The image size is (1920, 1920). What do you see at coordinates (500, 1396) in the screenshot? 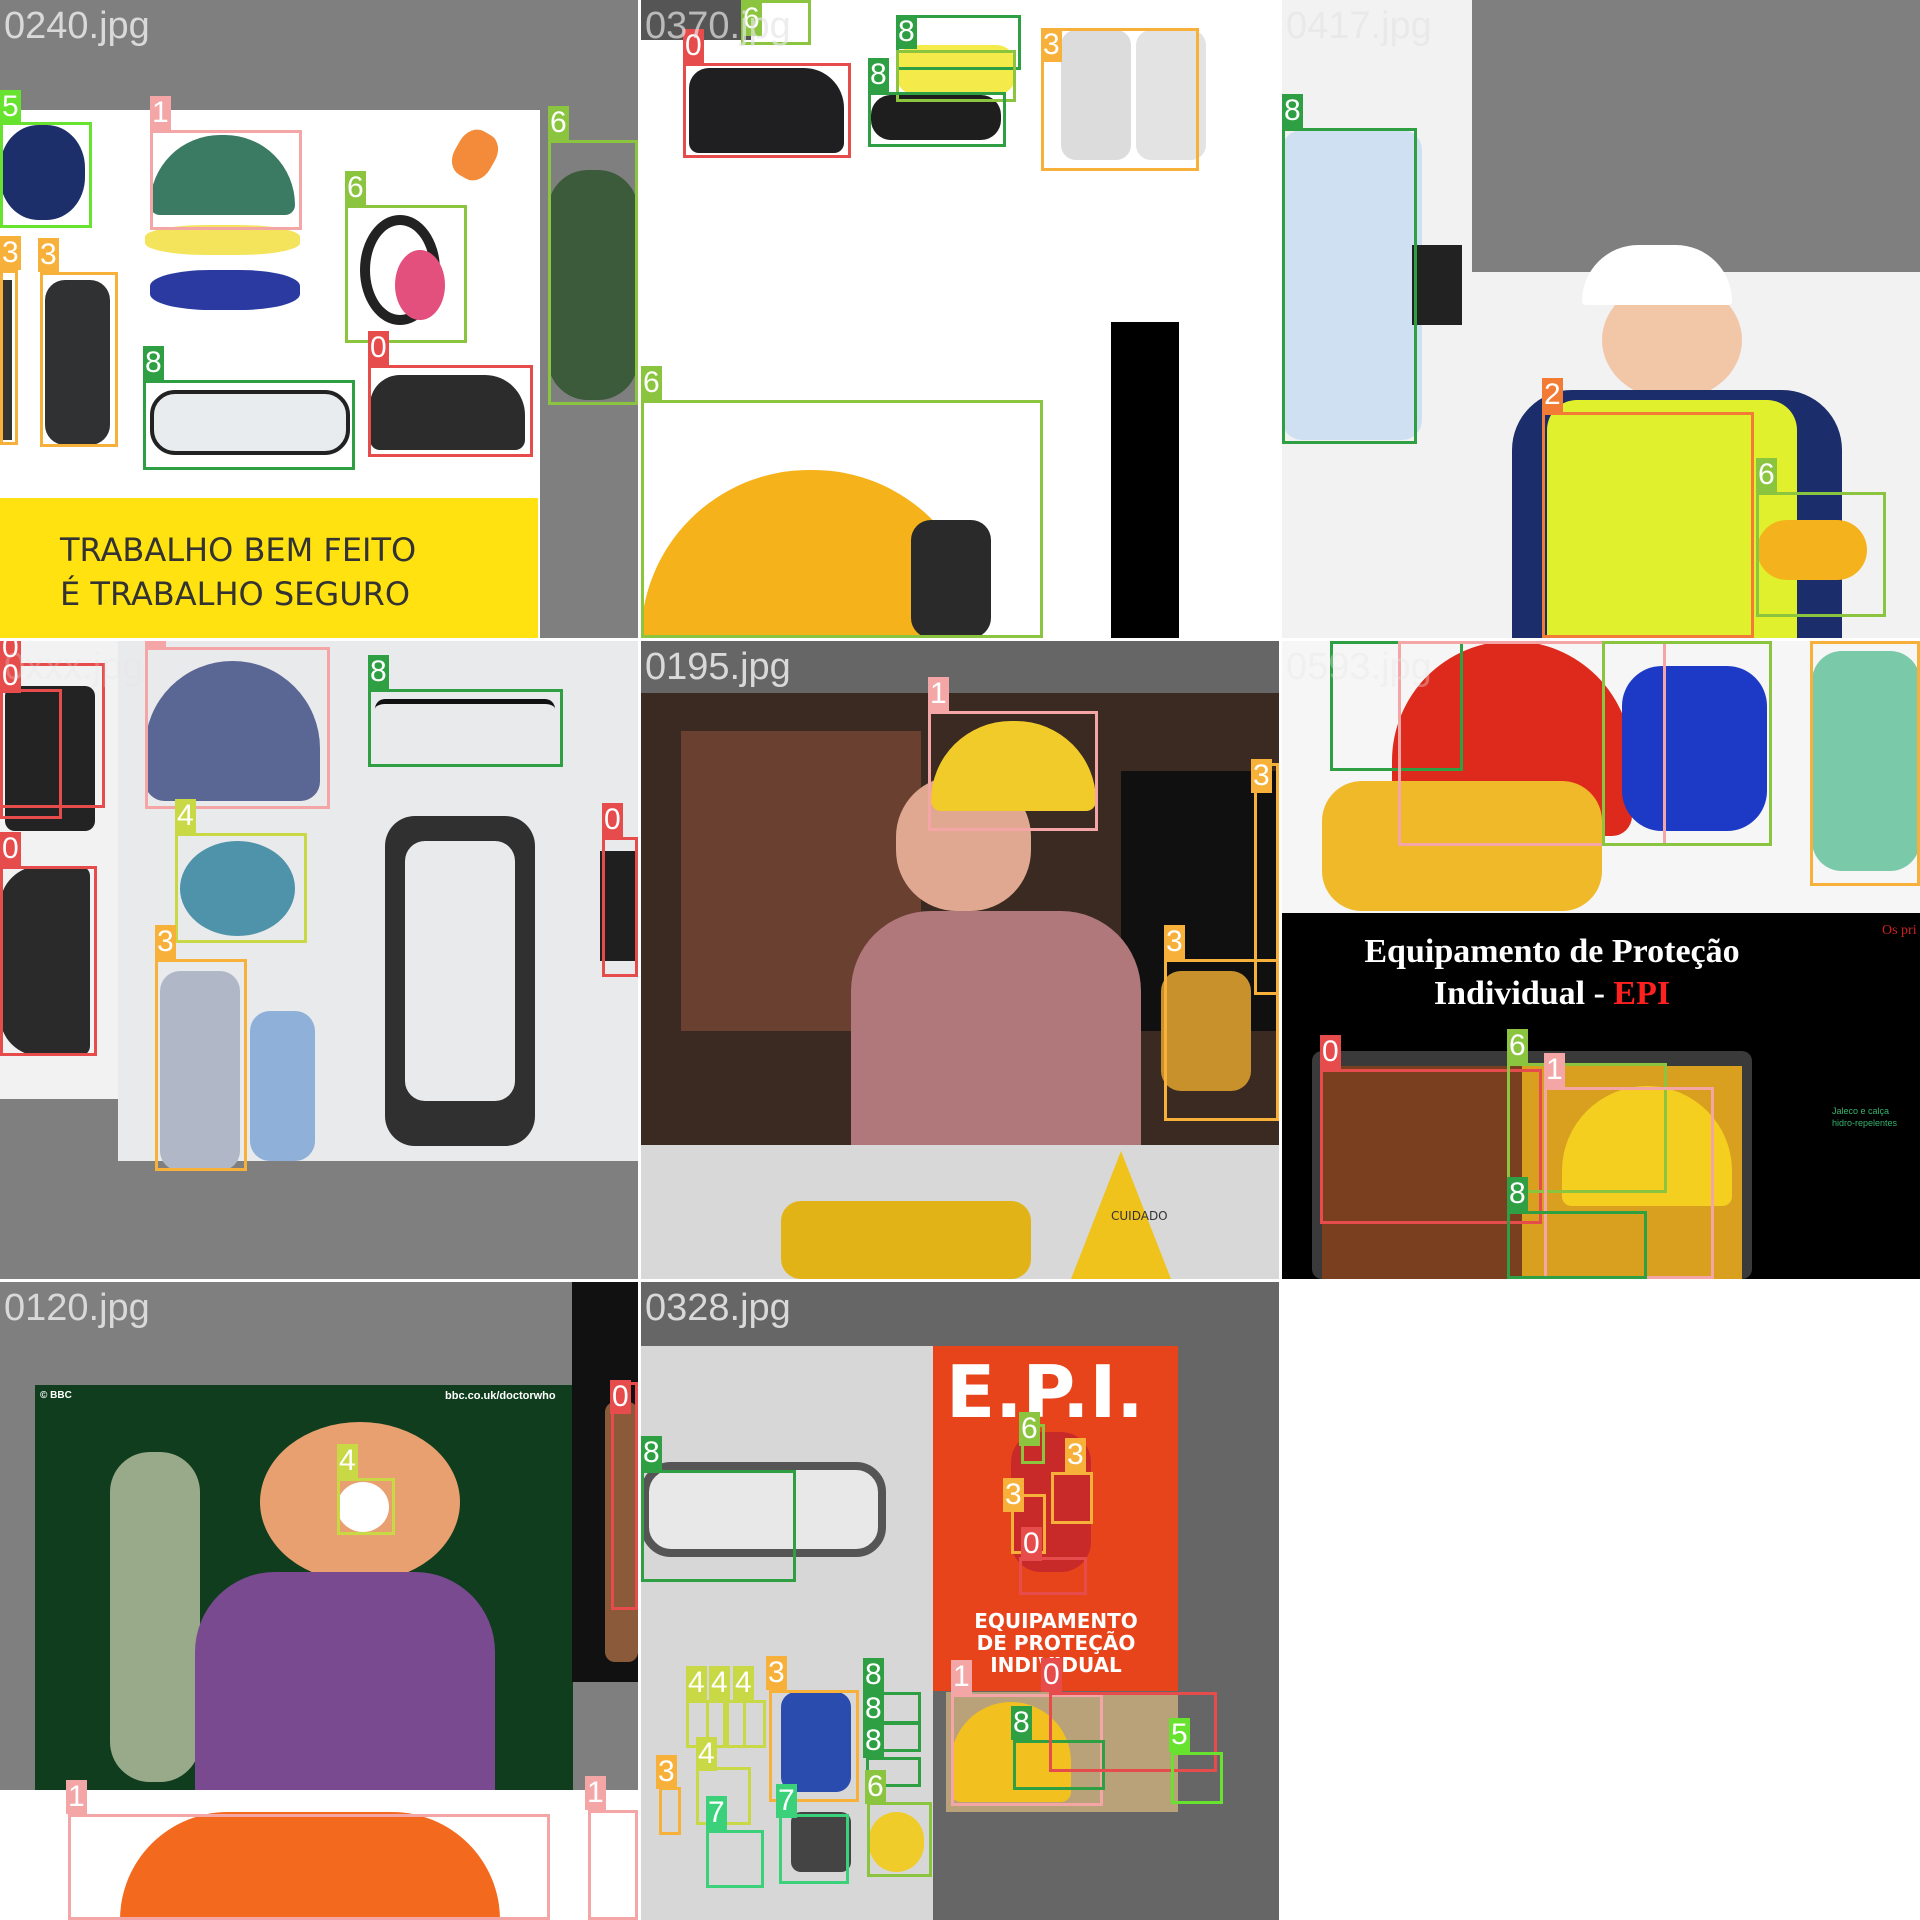
I see `watermark-right: bbc.co.uk/doctorwho` at bounding box center [500, 1396].